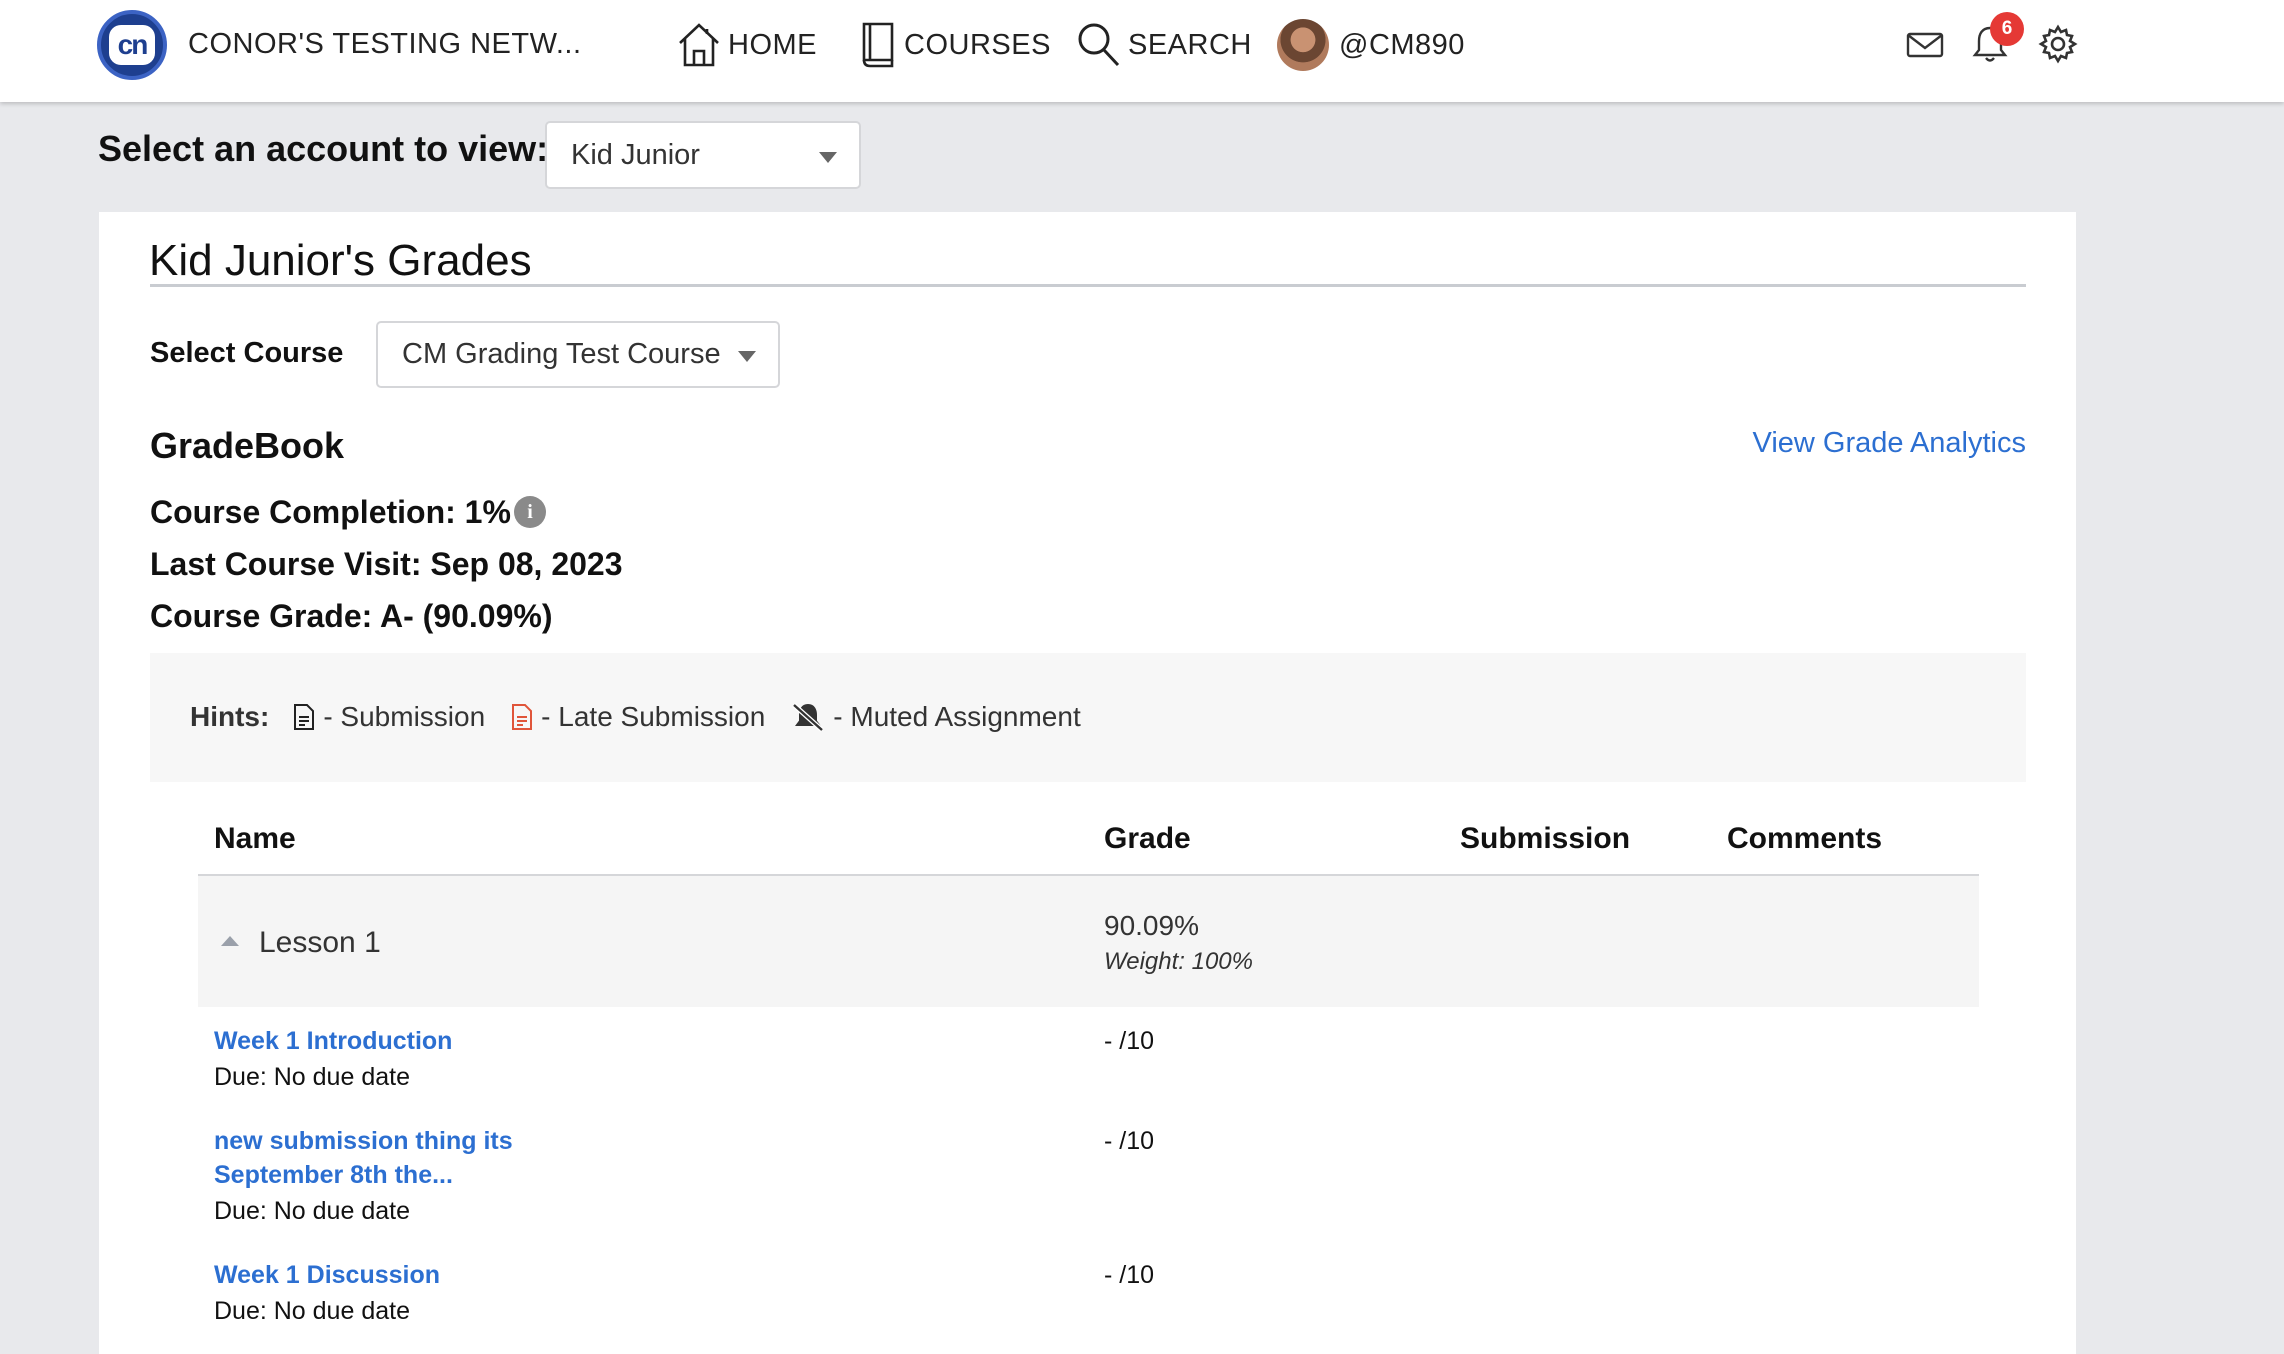  What do you see at coordinates (1402, 44) in the screenshot?
I see `profile-handle: @CM890` at bounding box center [1402, 44].